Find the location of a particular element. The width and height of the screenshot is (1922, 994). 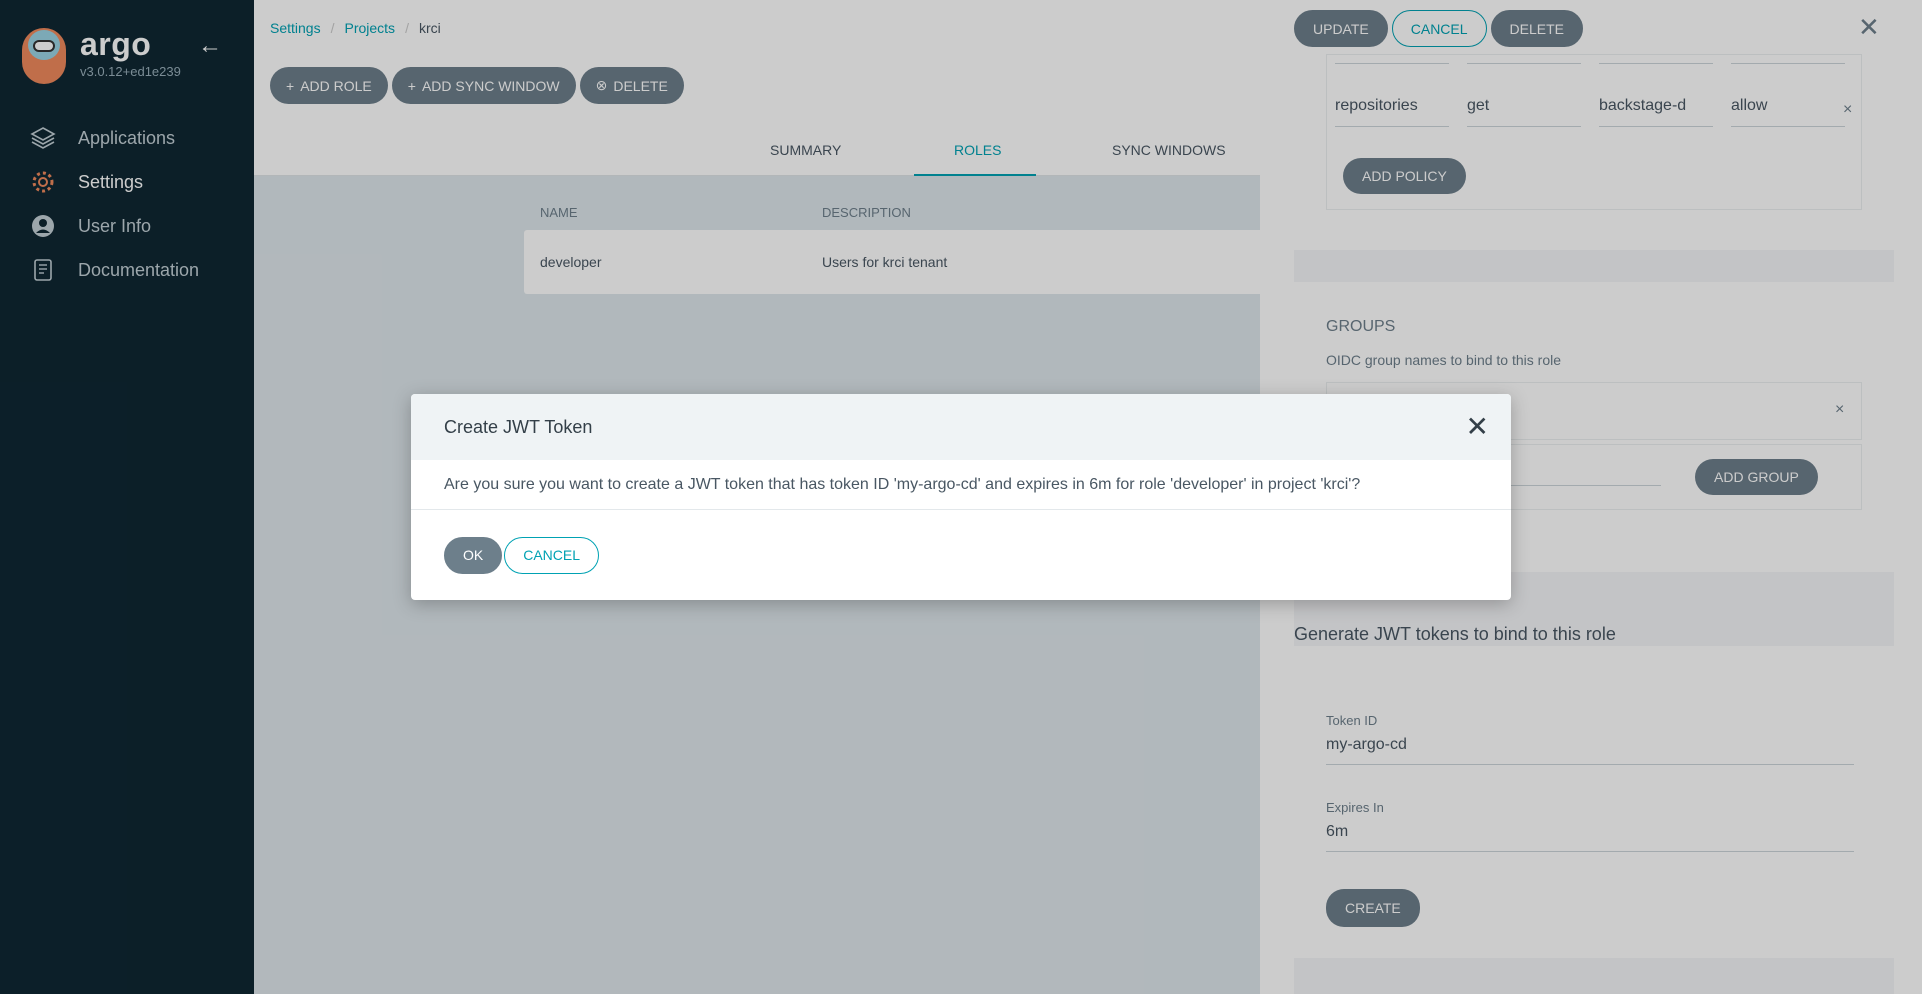

dialog-cancel-button: CANCEL is located at coordinates (552, 555).